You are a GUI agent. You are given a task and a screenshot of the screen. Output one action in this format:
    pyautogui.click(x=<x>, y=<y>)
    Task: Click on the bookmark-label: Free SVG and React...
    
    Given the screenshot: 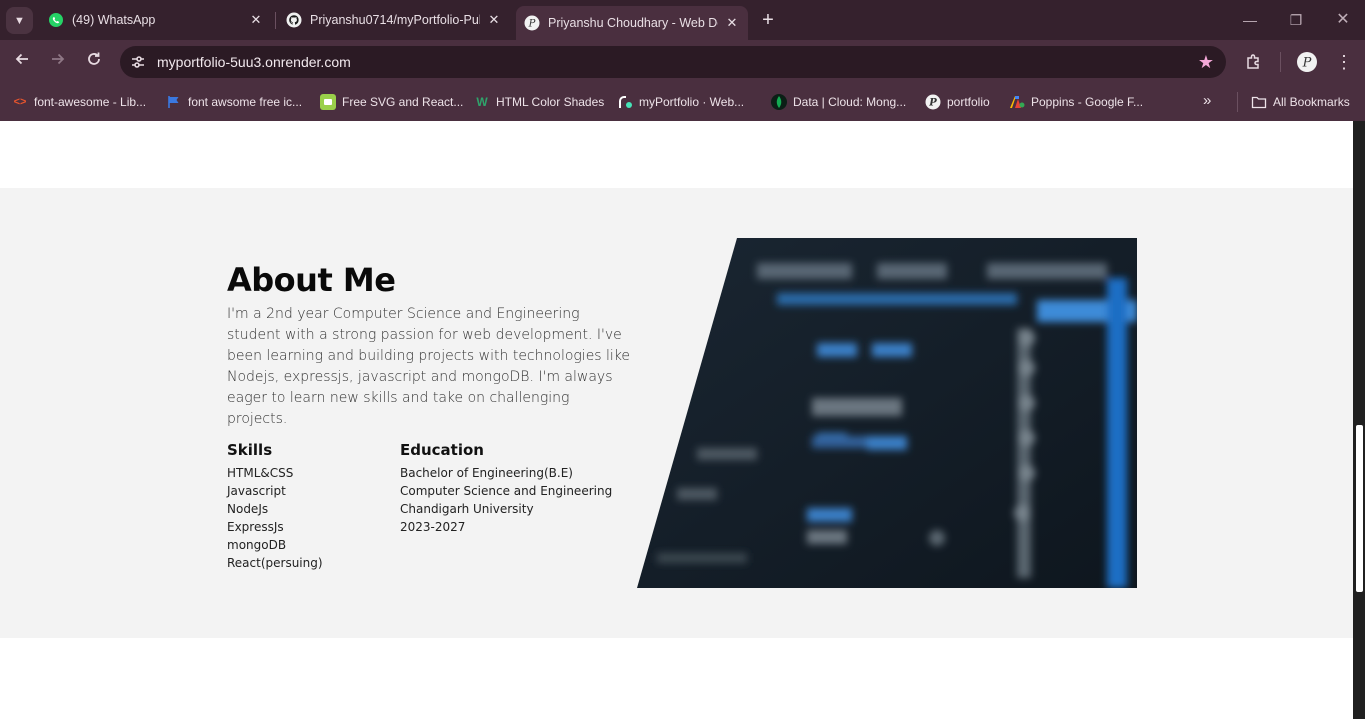 What is the action you would take?
    pyautogui.click(x=403, y=102)
    